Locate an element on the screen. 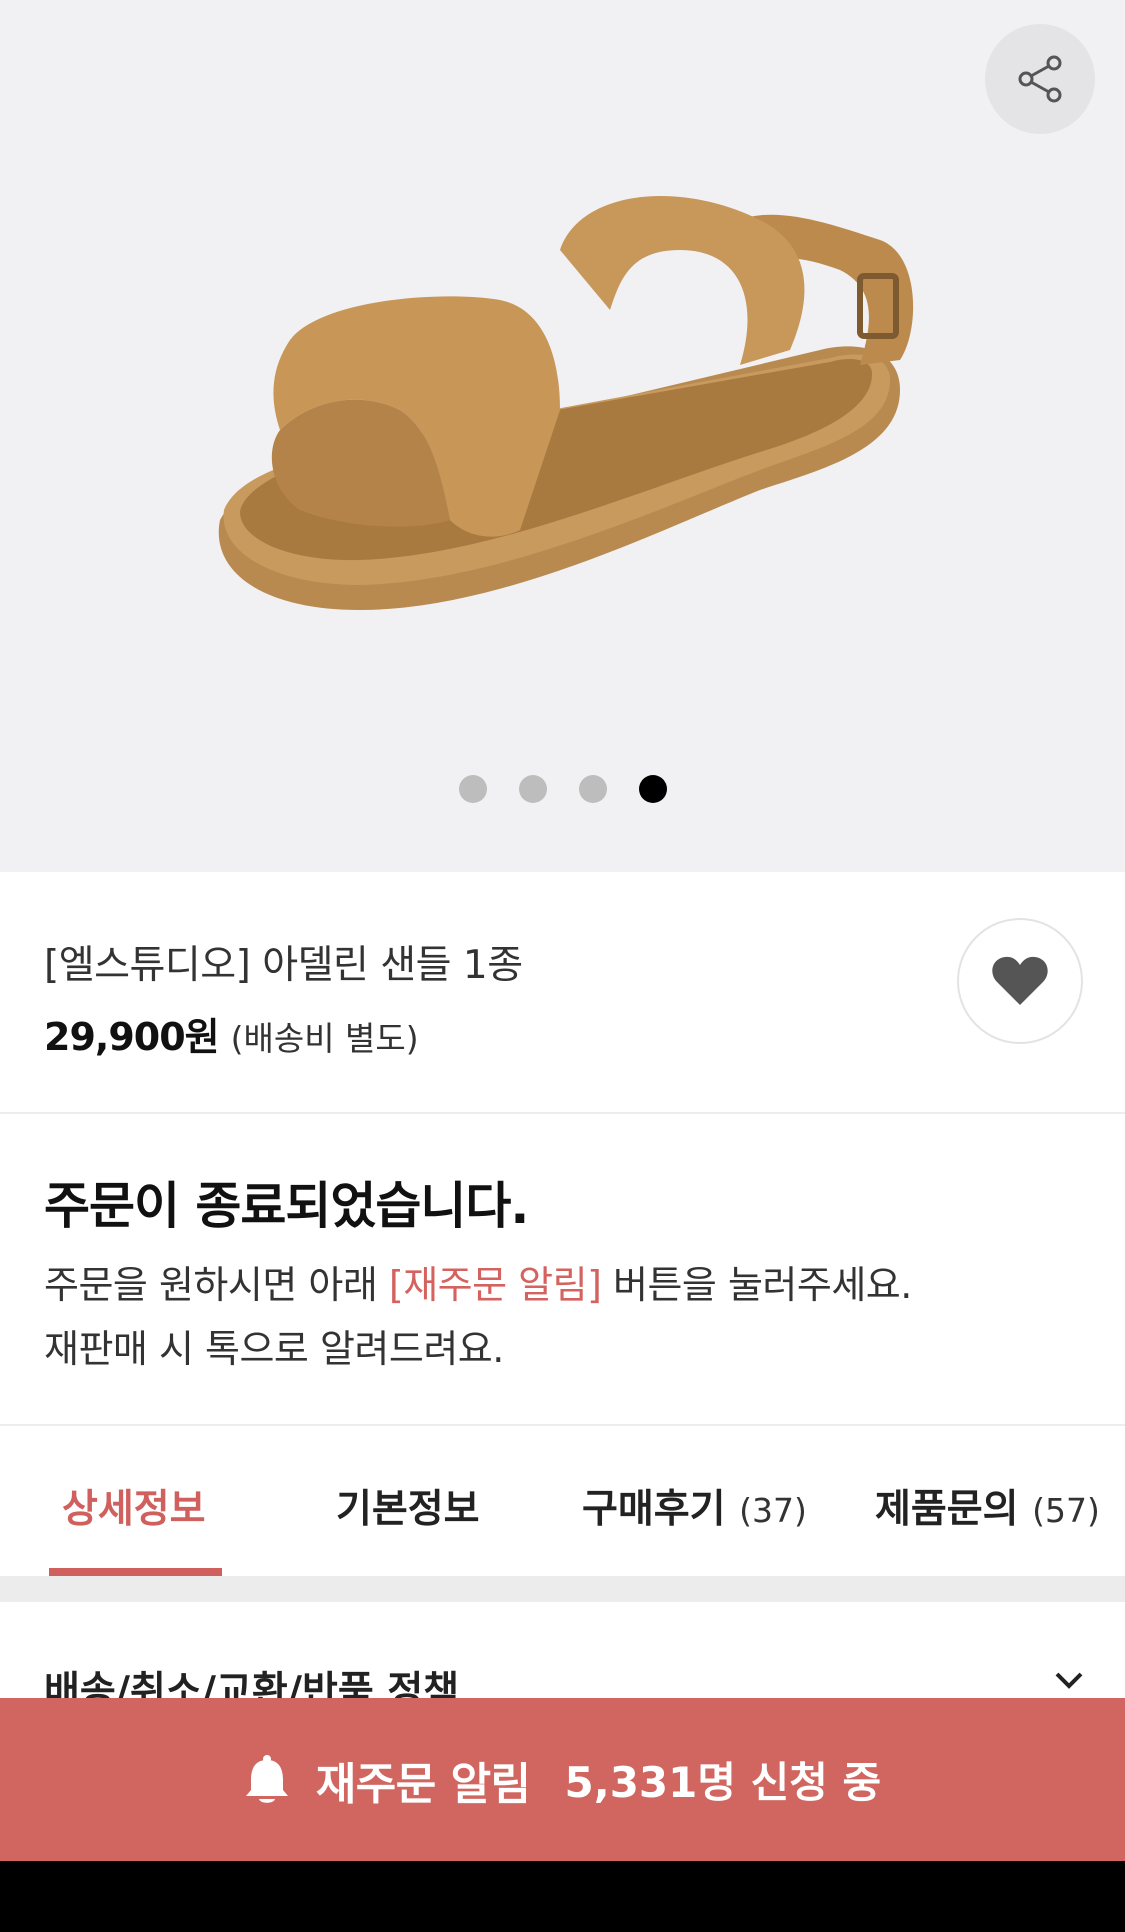 The height and width of the screenshot is (1932, 1125). heart-icon is located at coordinates (1020, 980).